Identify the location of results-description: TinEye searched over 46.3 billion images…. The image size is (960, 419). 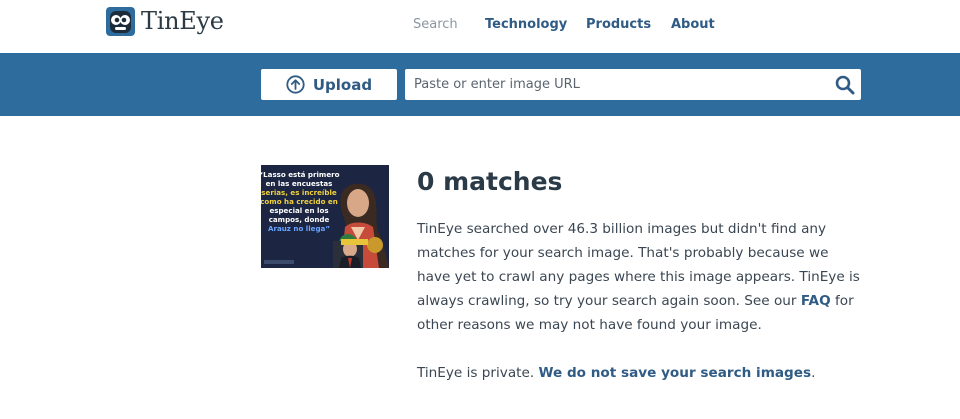
(639, 277).